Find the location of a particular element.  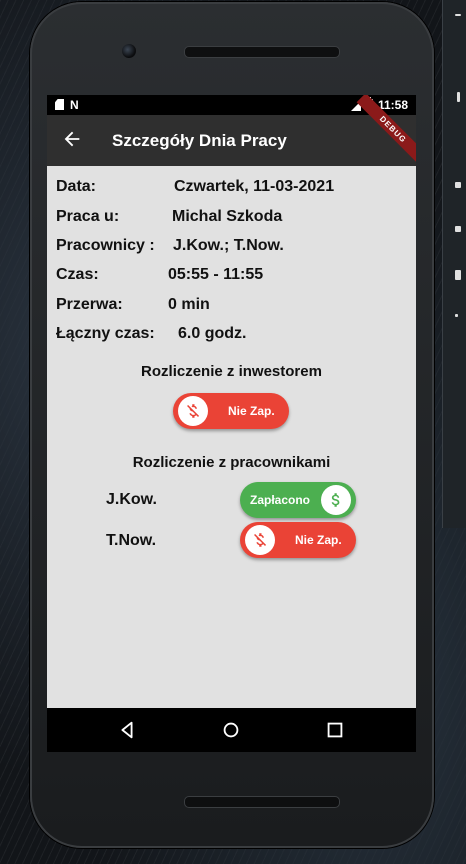

detail-value: 6.0 godz. is located at coordinates (212, 333).